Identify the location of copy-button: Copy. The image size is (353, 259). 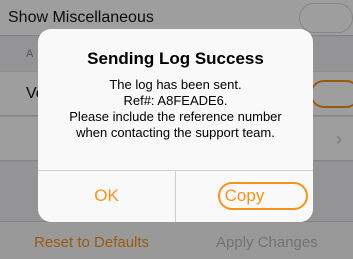
(244, 196).